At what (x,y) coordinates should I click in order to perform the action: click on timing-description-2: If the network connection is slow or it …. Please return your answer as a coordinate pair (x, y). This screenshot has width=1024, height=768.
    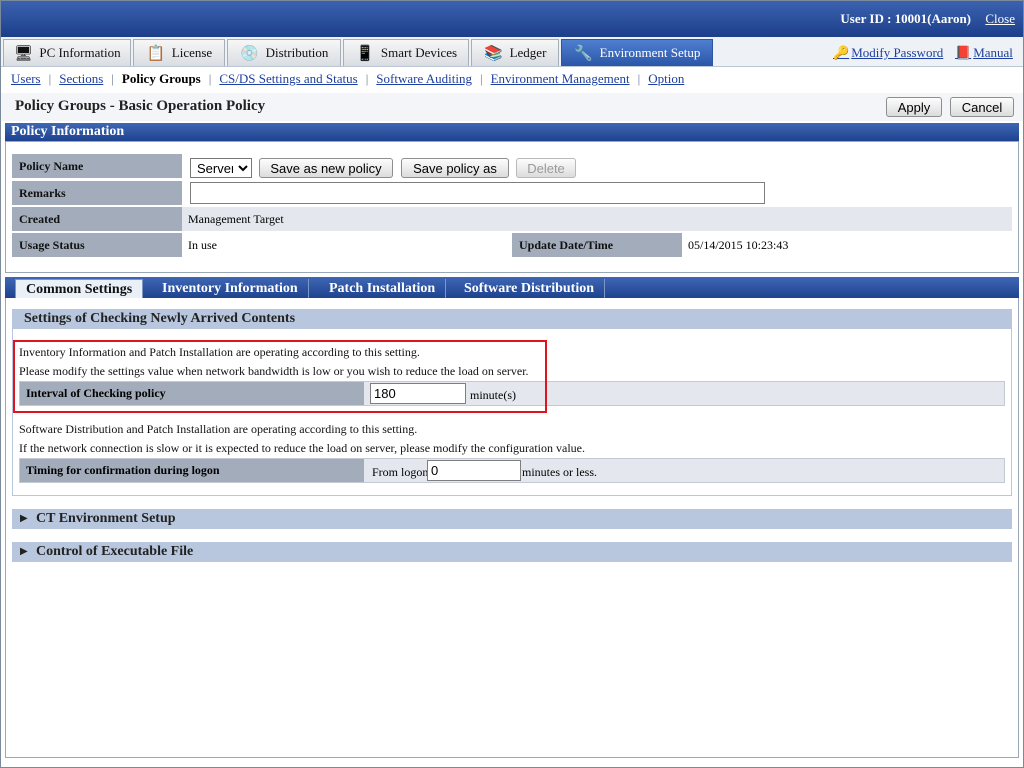
    Looking at the image, I should click on (302, 448).